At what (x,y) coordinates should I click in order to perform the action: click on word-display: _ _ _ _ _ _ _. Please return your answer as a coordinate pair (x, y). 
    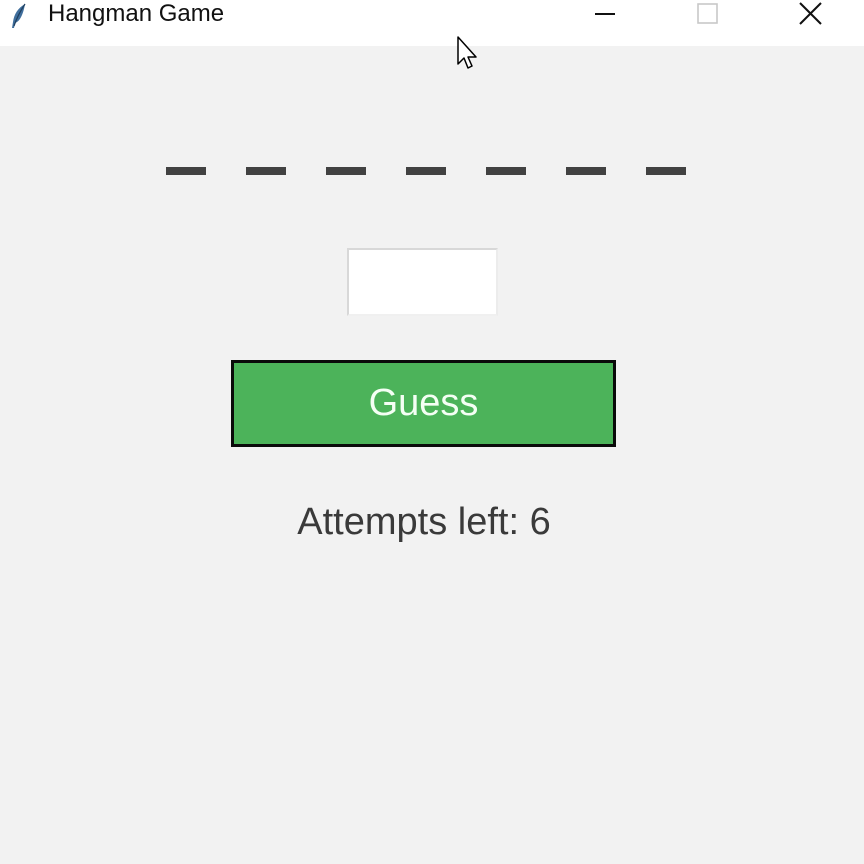
    Looking at the image, I should click on (426, 171).